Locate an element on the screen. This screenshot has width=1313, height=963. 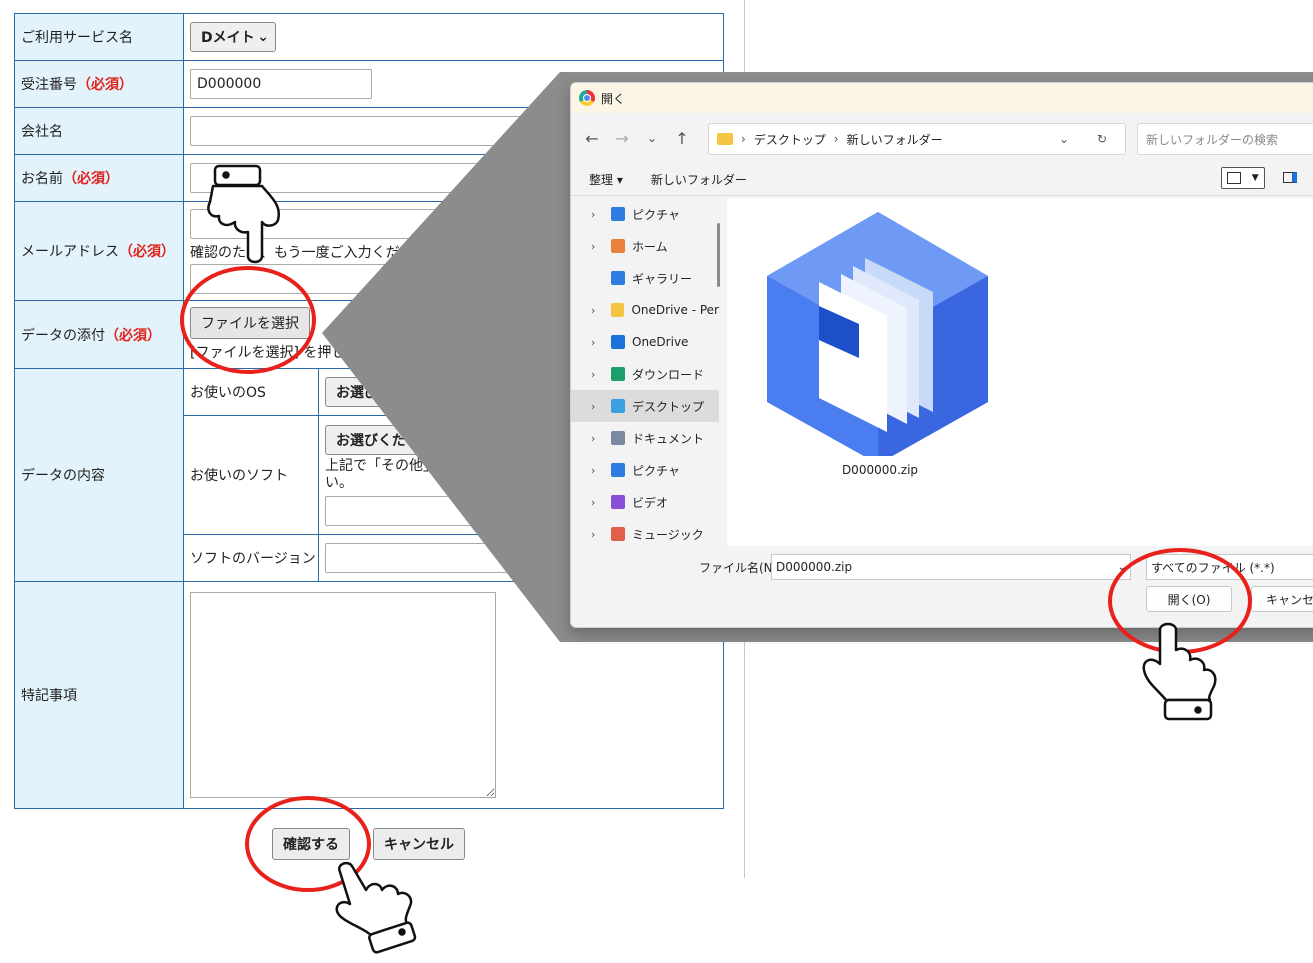
dialog-cancel-button: キャンセル is located at coordinates (1282, 599).